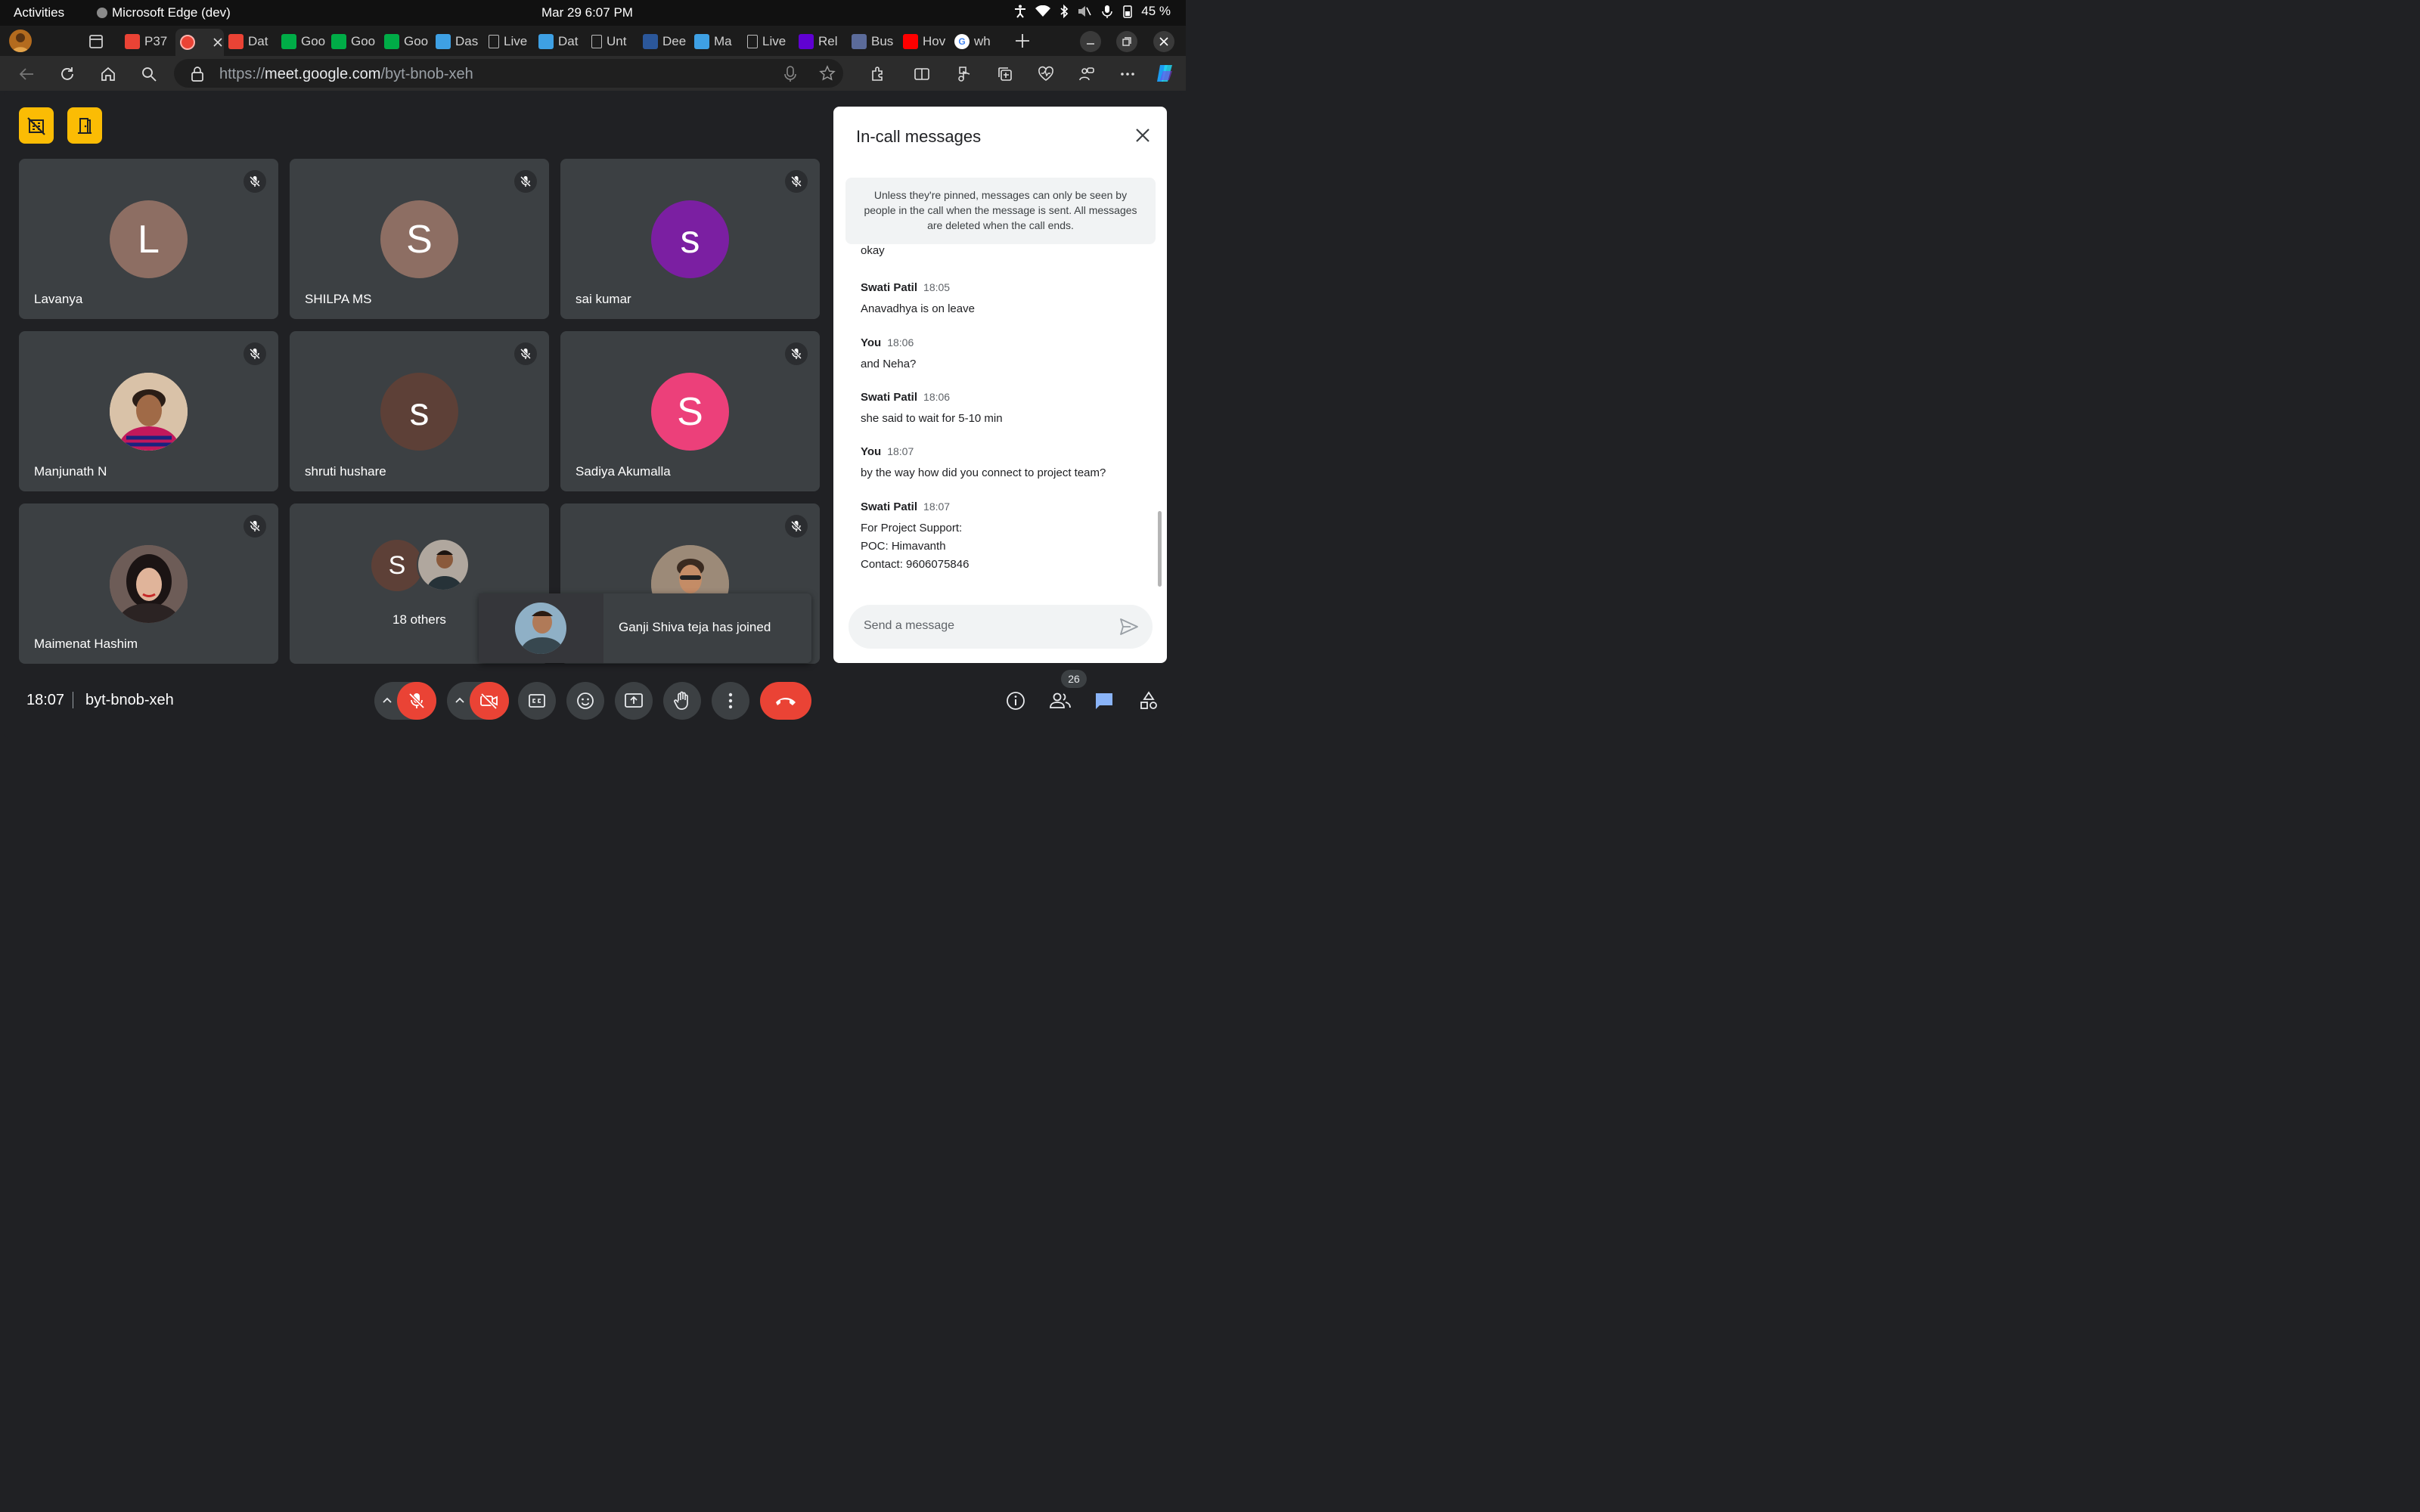 This screenshot has height=1512, width=2420. Describe the element at coordinates (187, 42) in the screenshot. I see `recording-icon` at that location.